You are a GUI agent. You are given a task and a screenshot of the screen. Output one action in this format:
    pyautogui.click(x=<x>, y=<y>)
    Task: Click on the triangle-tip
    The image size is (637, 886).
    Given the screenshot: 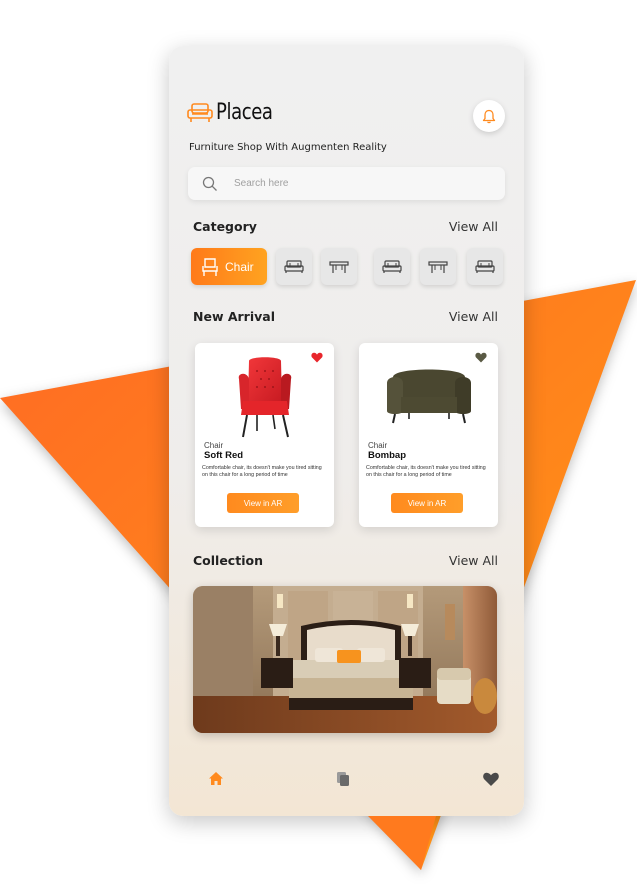 What is the action you would take?
    pyautogui.click(x=402, y=843)
    